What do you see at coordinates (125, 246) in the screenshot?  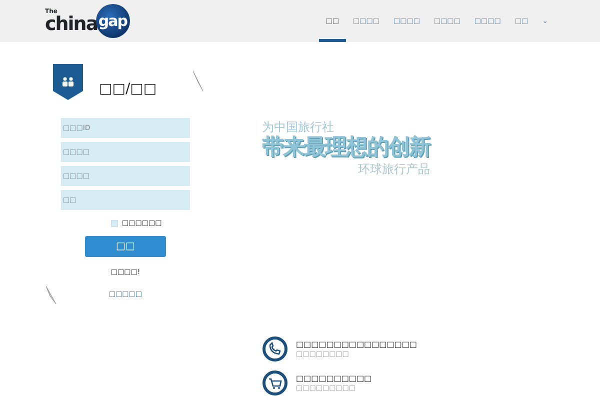 I see `login-button: □□` at bounding box center [125, 246].